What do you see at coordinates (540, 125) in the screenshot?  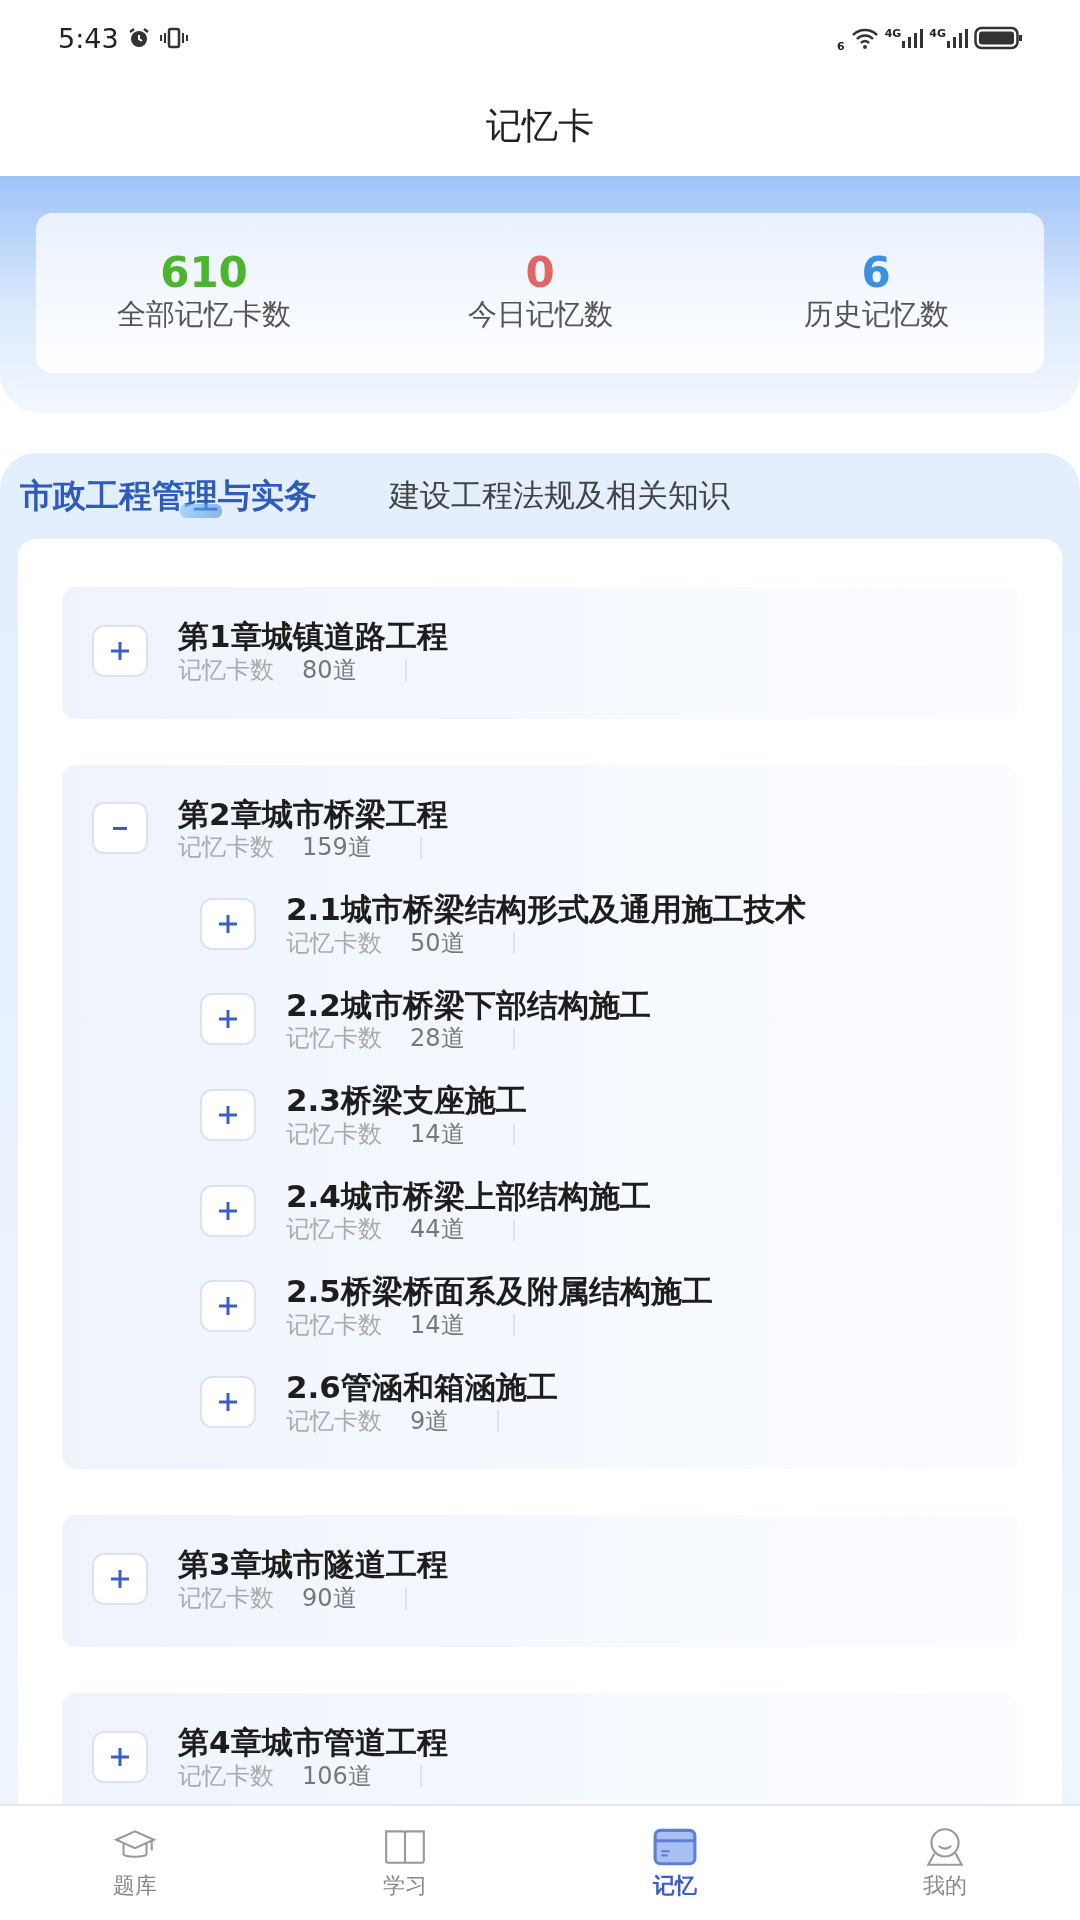 I see `page-title: 记忆卡` at bounding box center [540, 125].